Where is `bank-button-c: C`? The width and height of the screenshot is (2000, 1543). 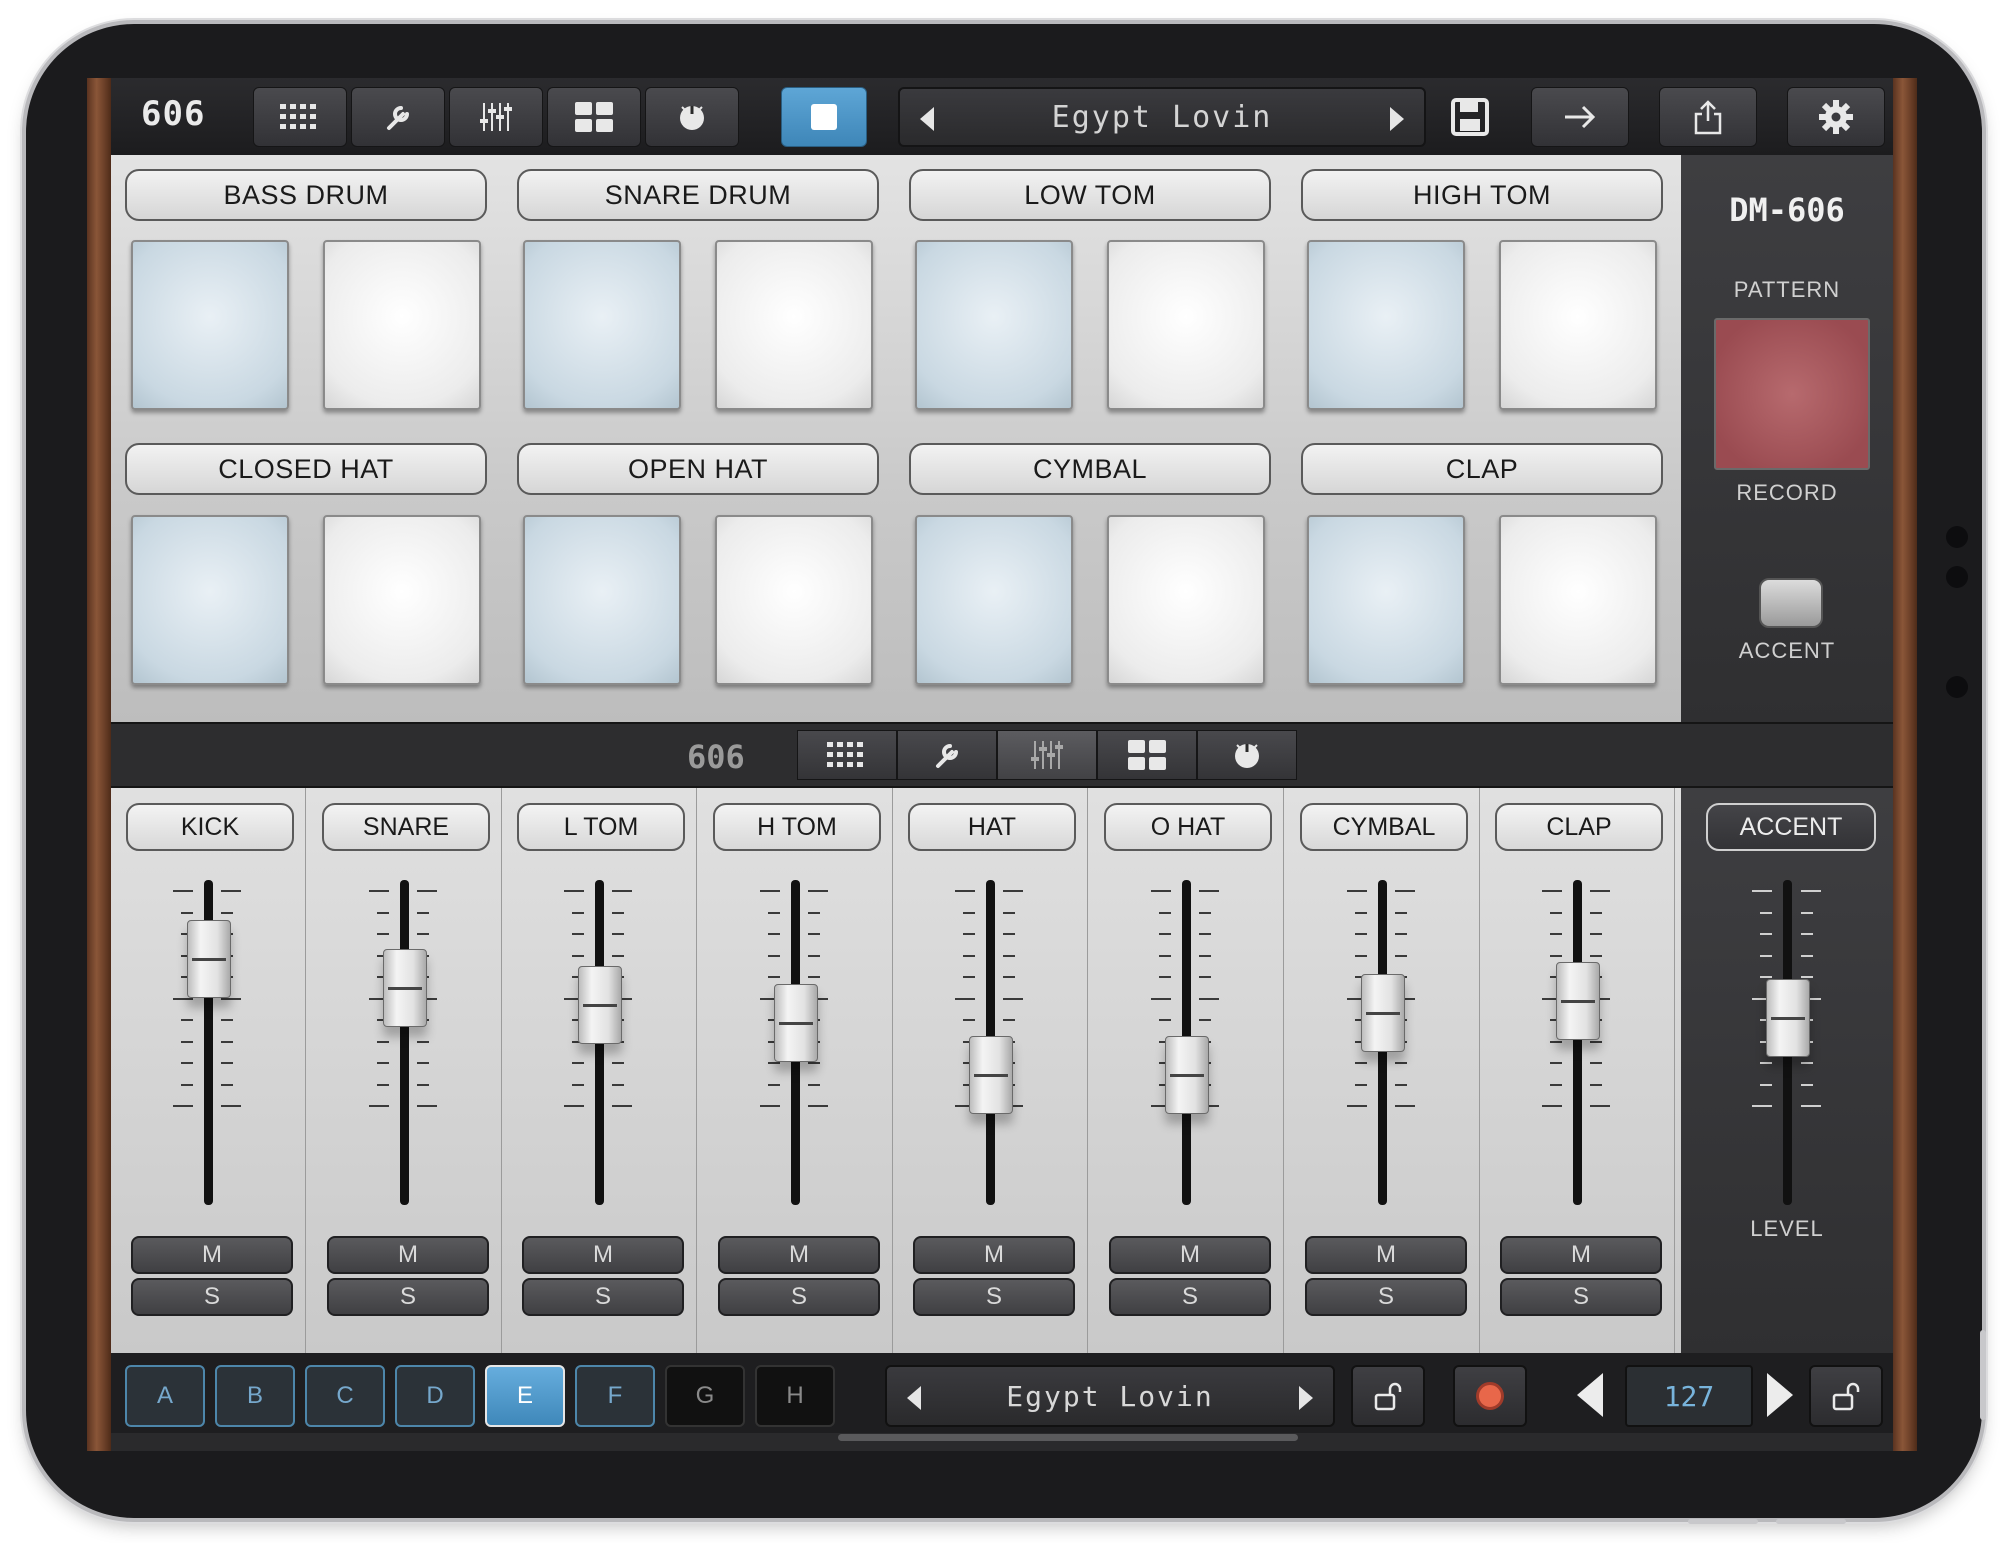
bank-button-c: C is located at coordinates (345, 1396).